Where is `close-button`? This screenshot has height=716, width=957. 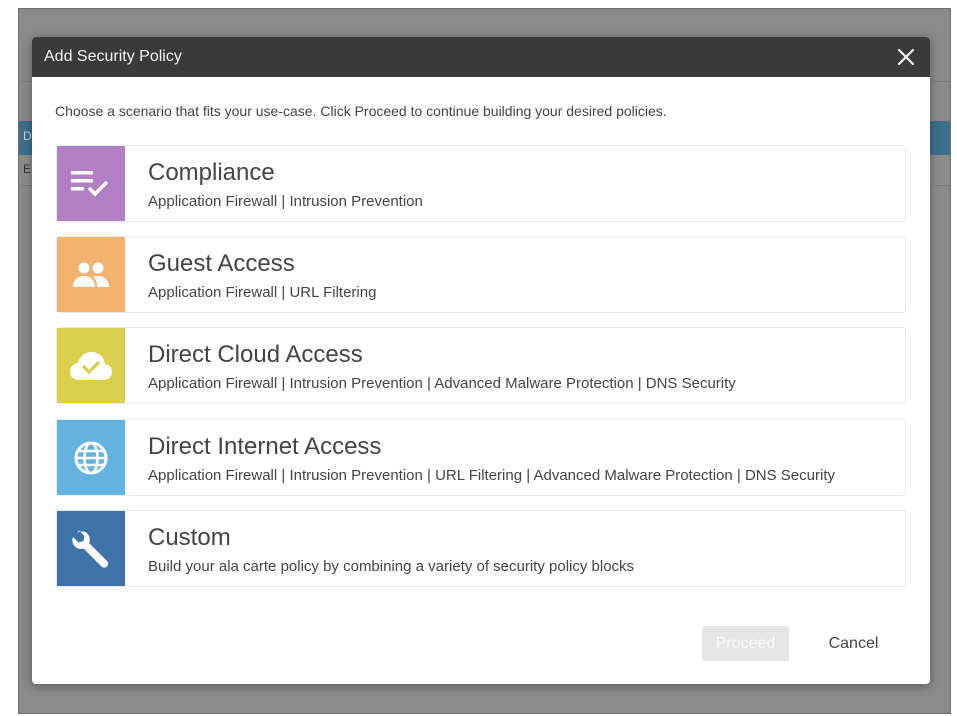
close-button is located at coordinates (906, 57).